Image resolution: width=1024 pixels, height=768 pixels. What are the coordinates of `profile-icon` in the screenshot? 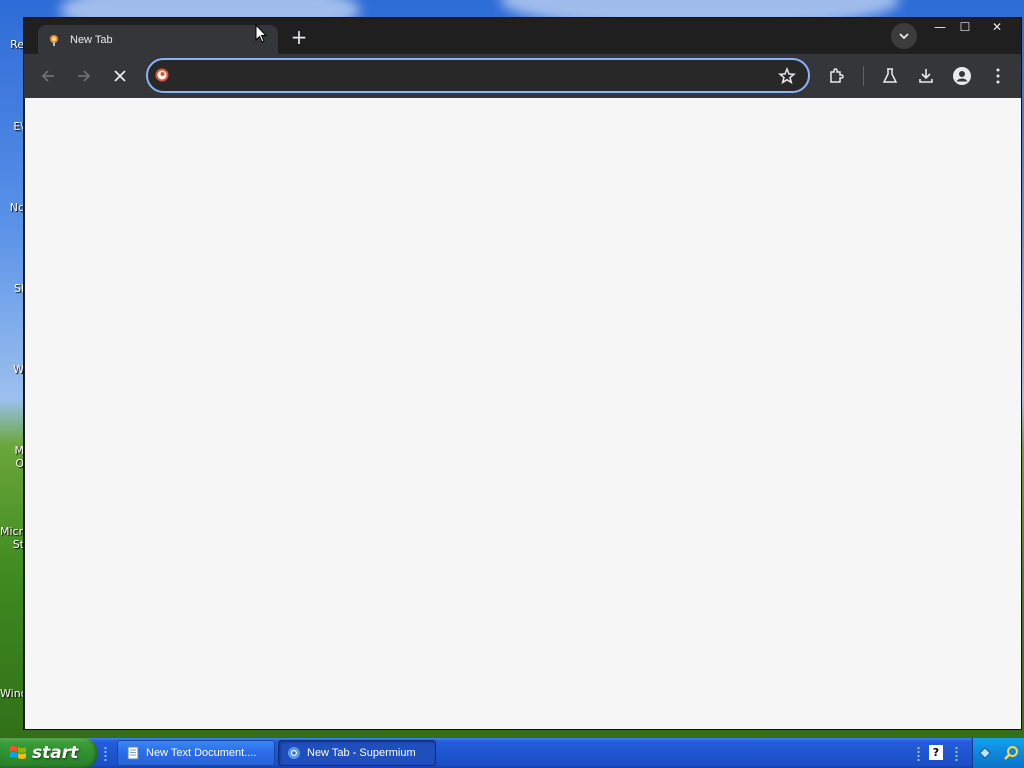 It's located at (962, 76).